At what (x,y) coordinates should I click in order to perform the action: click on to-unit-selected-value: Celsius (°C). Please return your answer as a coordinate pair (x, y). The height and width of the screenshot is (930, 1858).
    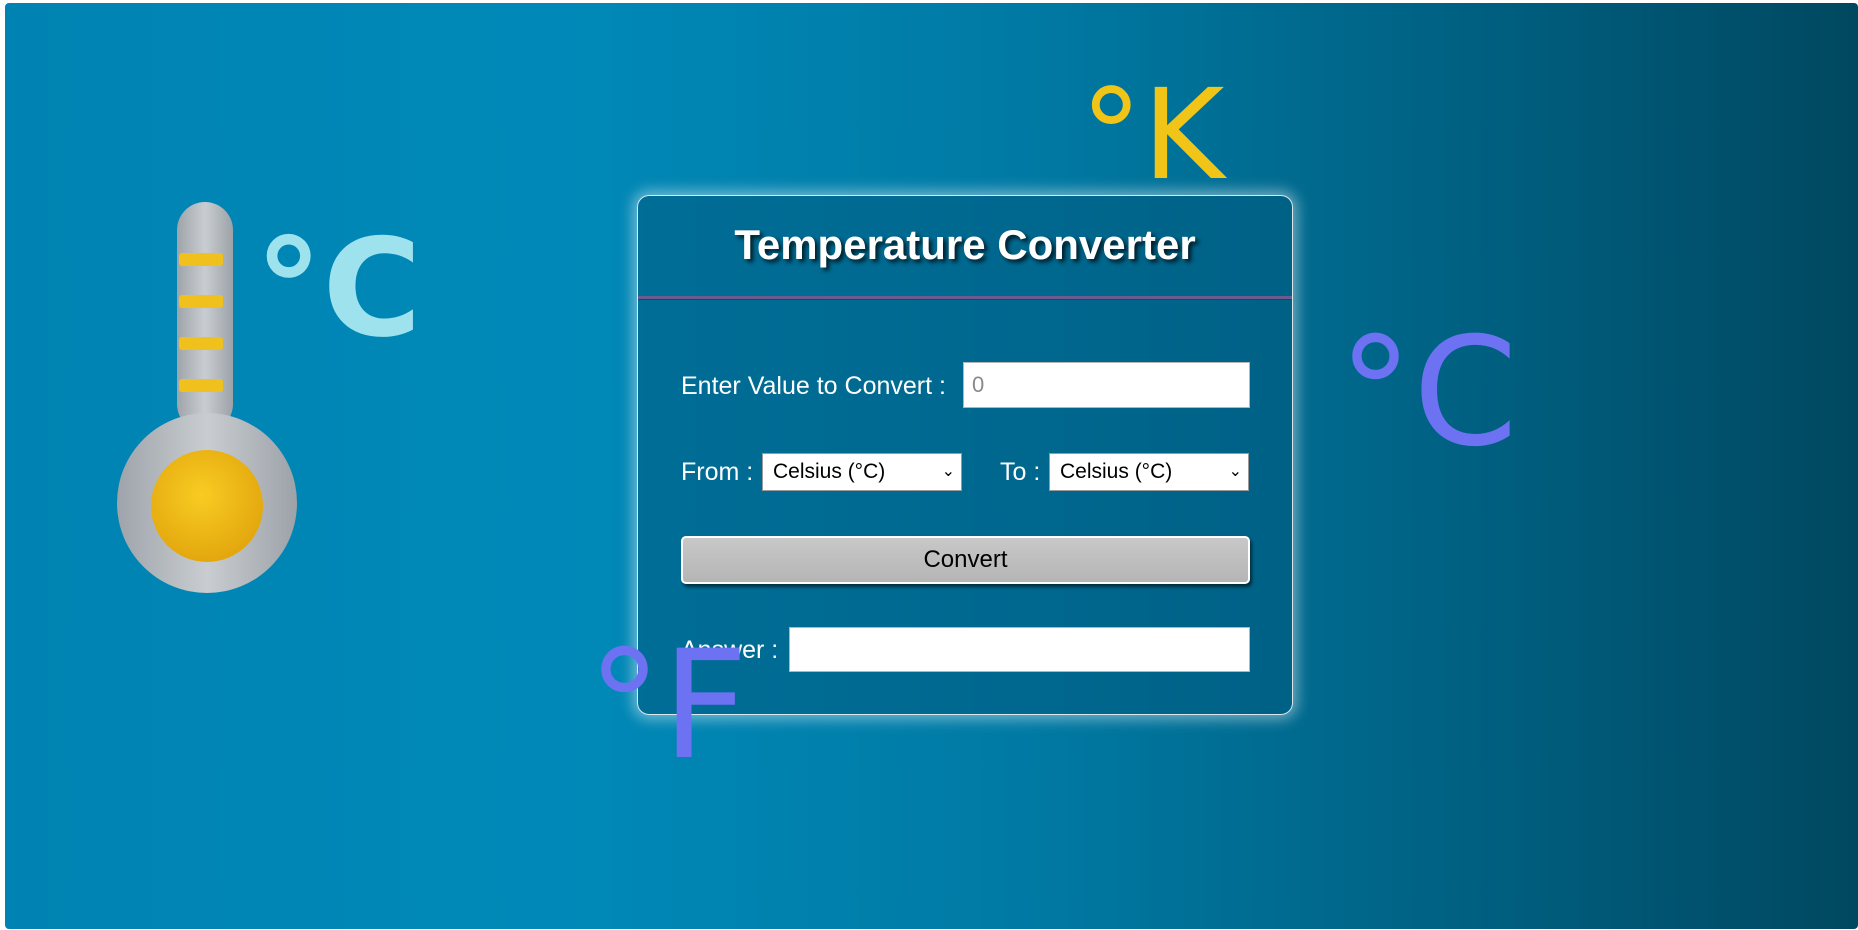
    Looking at the image, I should click on (1116, 471).